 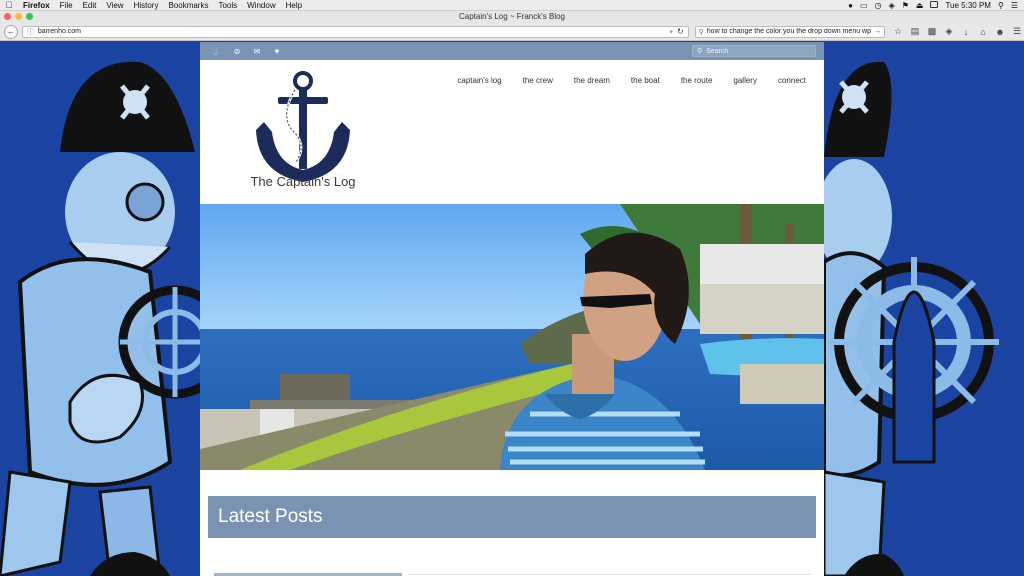 What do you see at coordinates (983, 32) in the screenshot?
I see `home-icon: ⌂` at bounding box center [983, 32].